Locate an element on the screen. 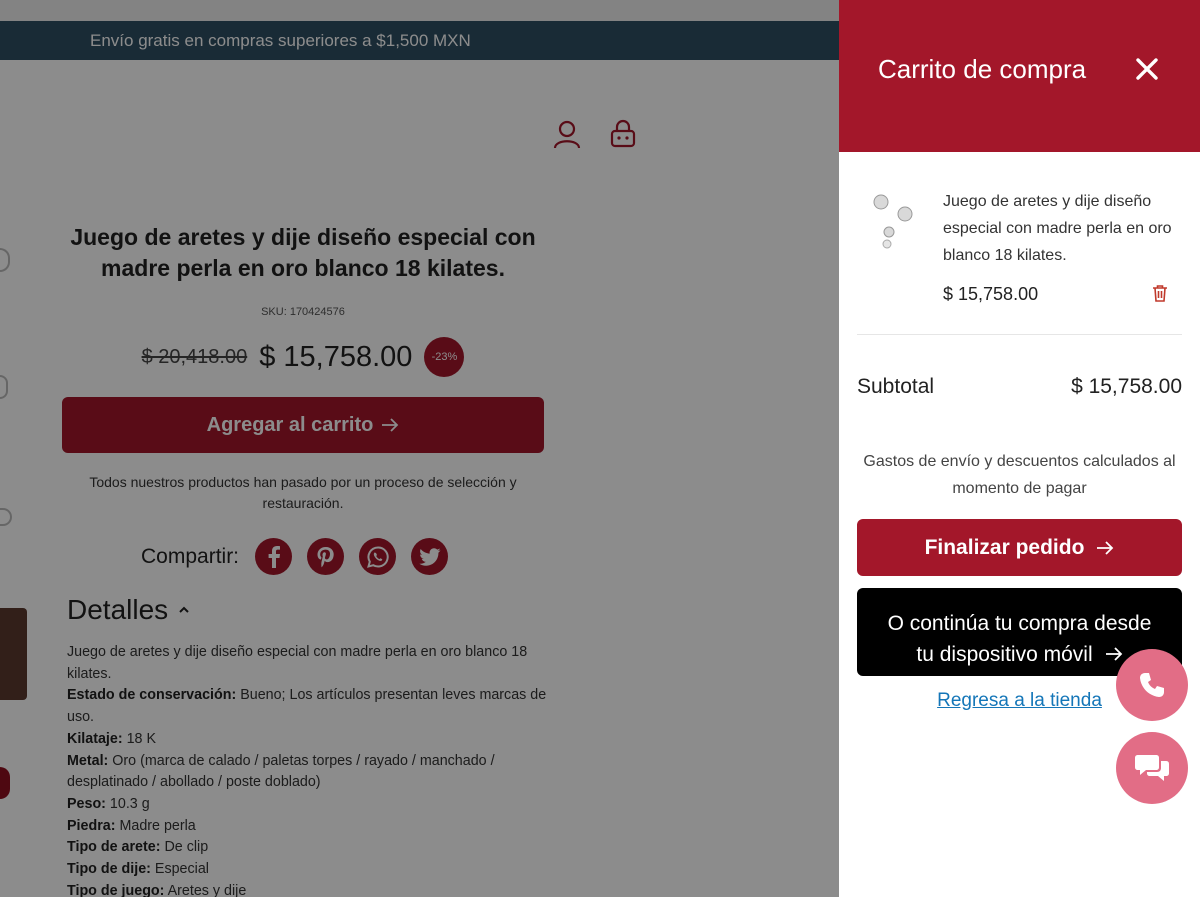 The width and height of the screenshot is (1200, 897). mobile-label-line2-wrap: tu dispositivo móvil is located at coordinates (1019, 654).